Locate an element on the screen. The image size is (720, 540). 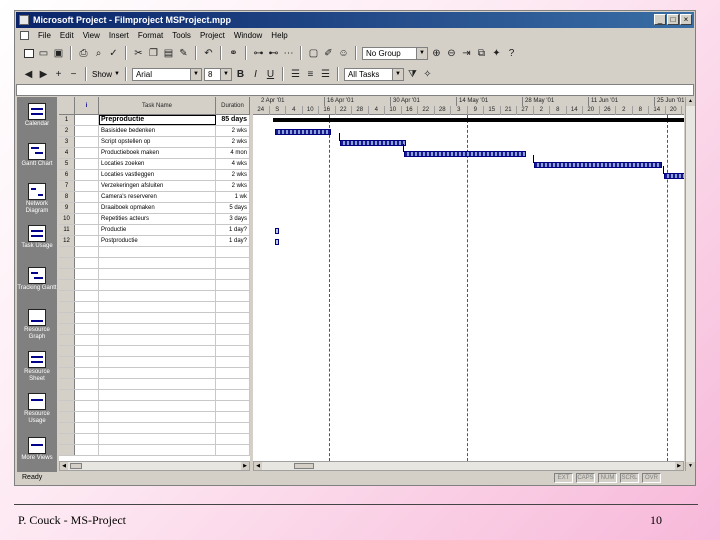
vertical-scrollbar: ▲ ▼ is located at coordinates (690, 284).